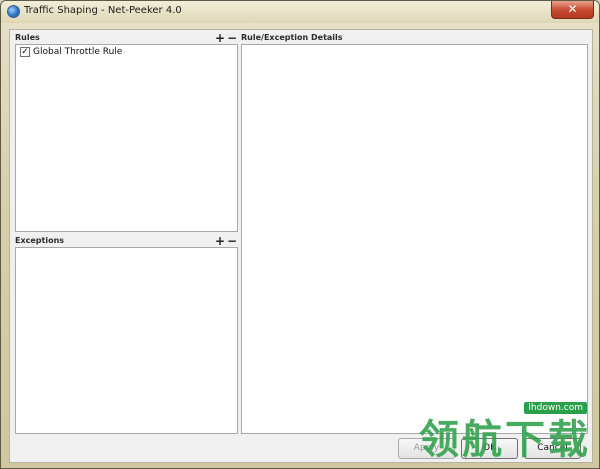 The height and width of the screenshot is (469, 600). I want to click on apply-button: Apply, so click(426, 448).